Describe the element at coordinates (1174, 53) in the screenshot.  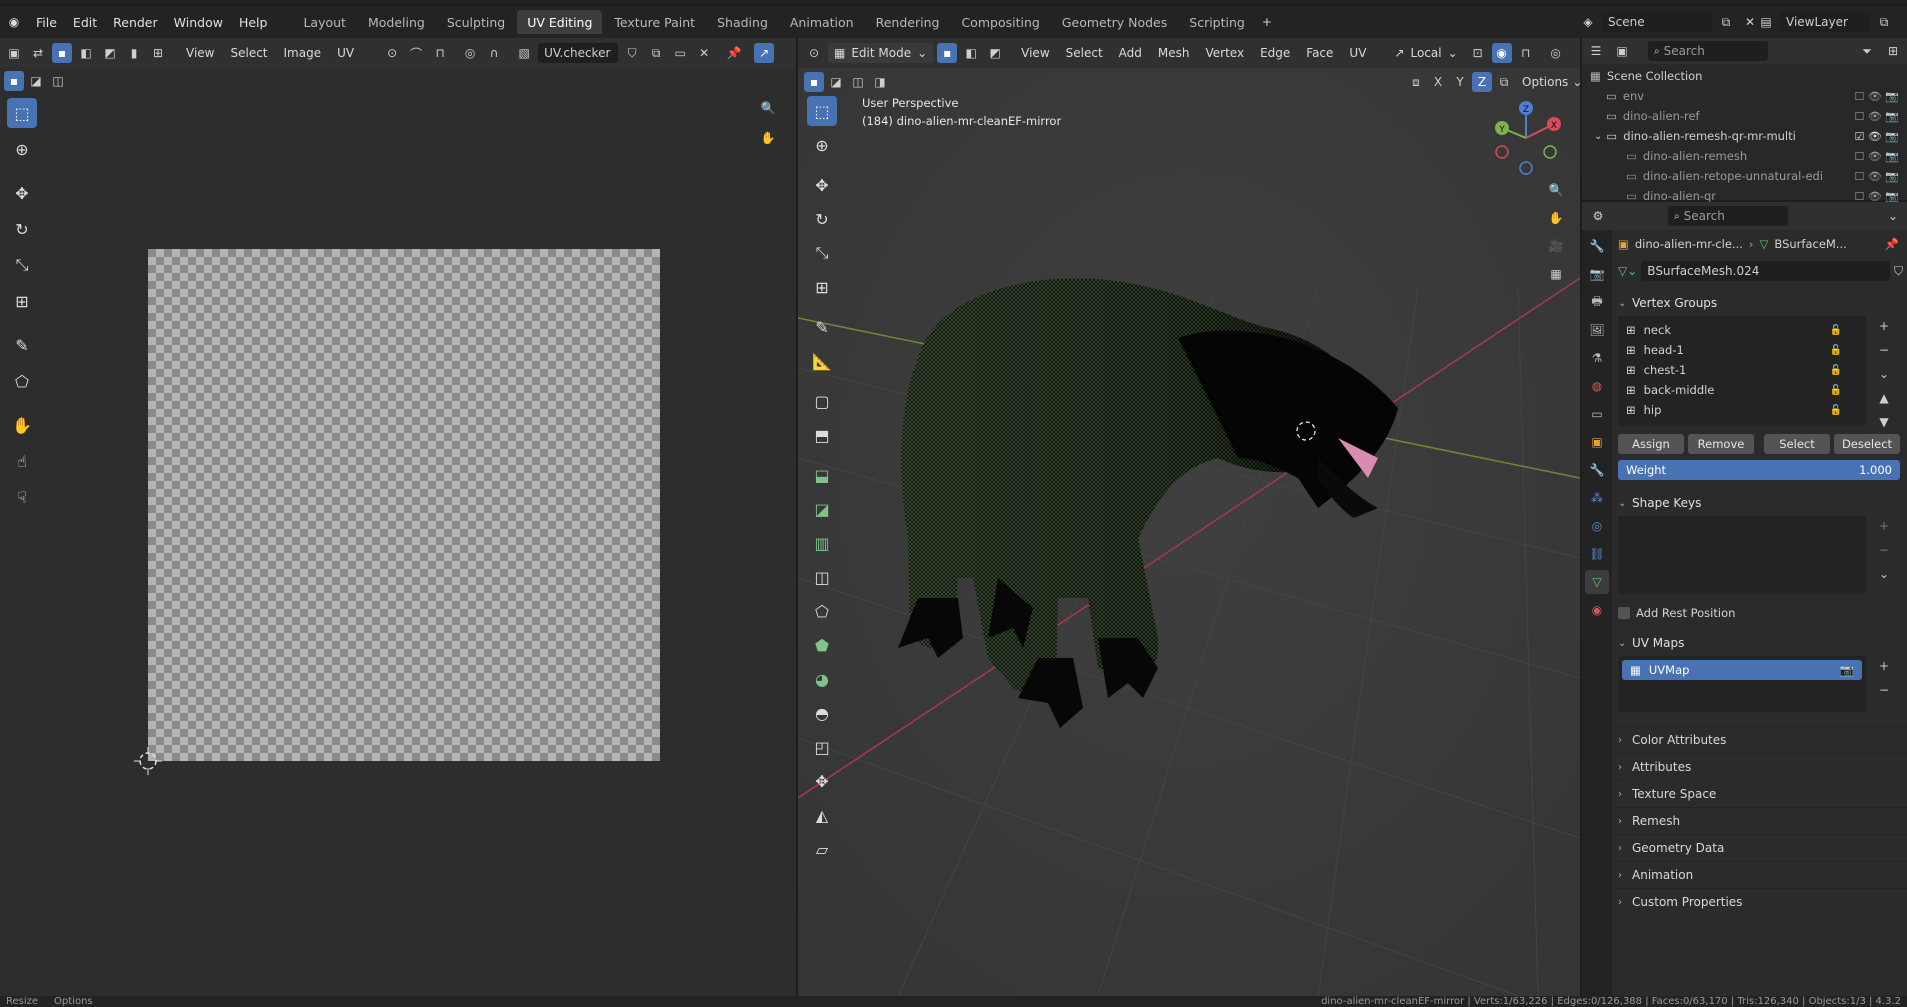
I see `vp-menu-mesh: Mesh` at that location.